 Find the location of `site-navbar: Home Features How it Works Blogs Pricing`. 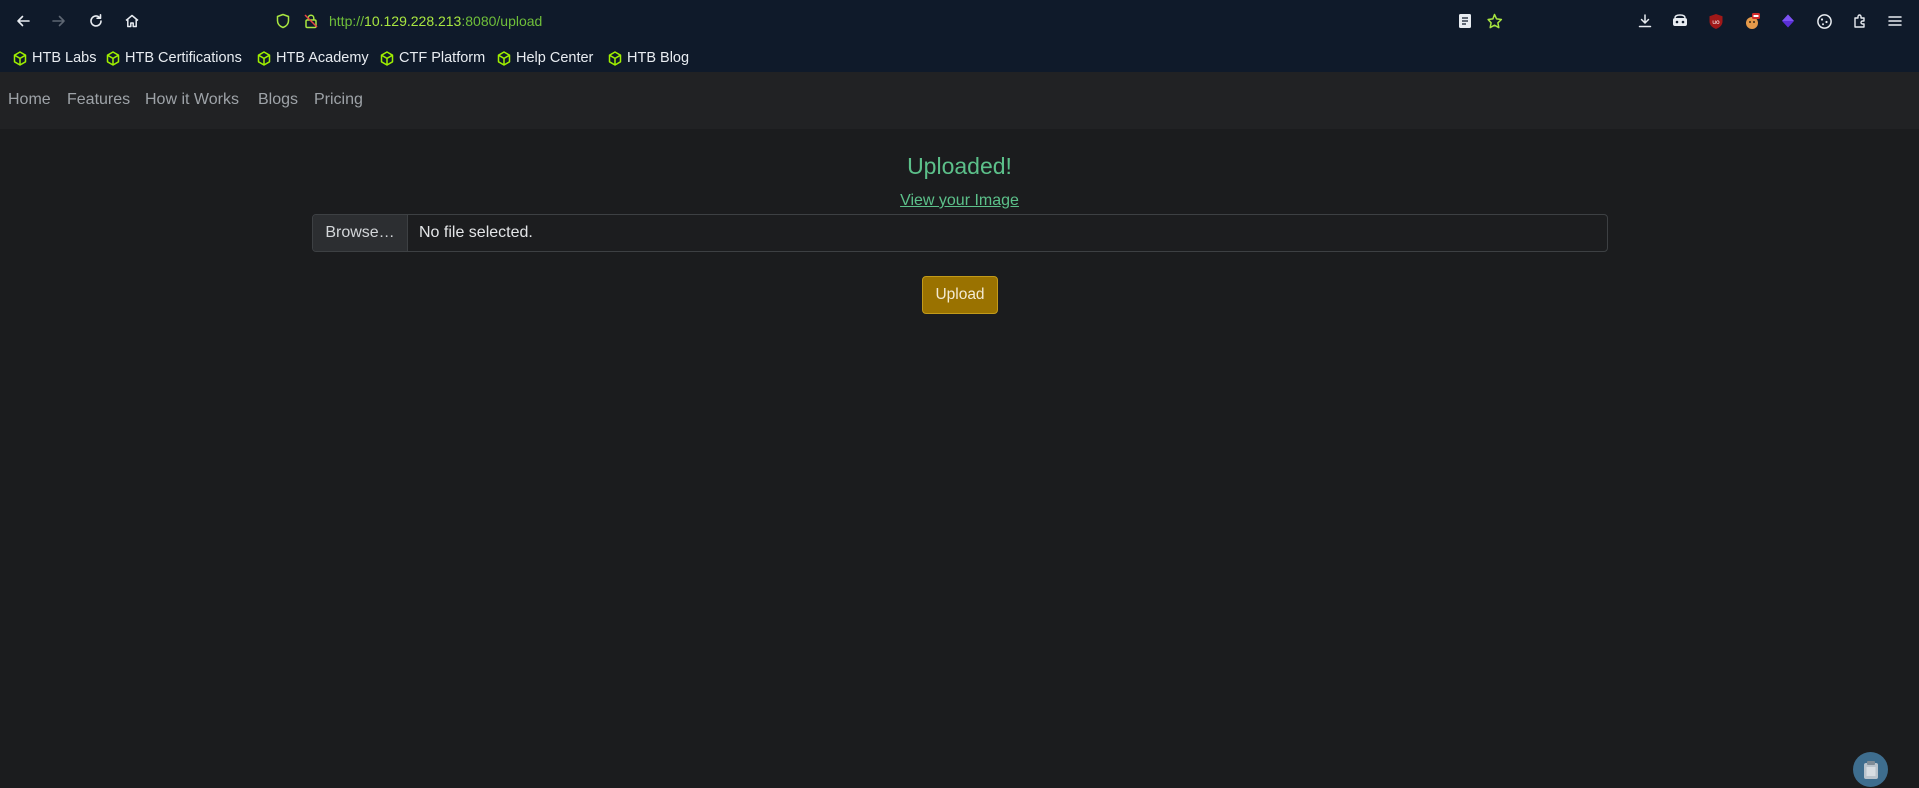

site-navbar: Home Features How it Works Blogs Pricing is located at coordinates (959, 100).